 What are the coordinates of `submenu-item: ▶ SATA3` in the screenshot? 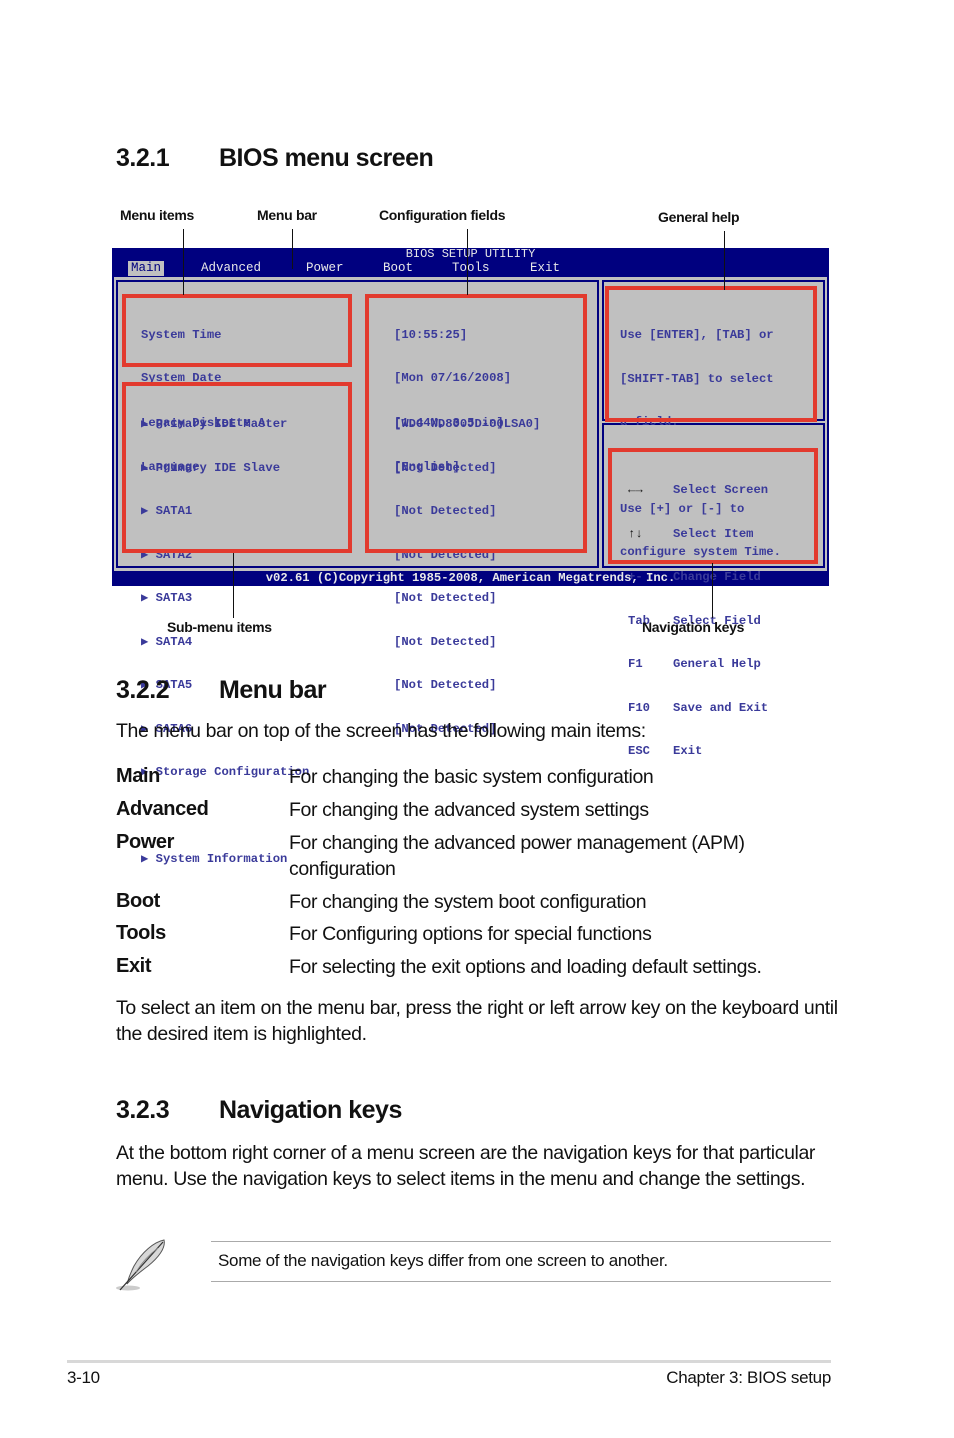 It's located at (225, 598).